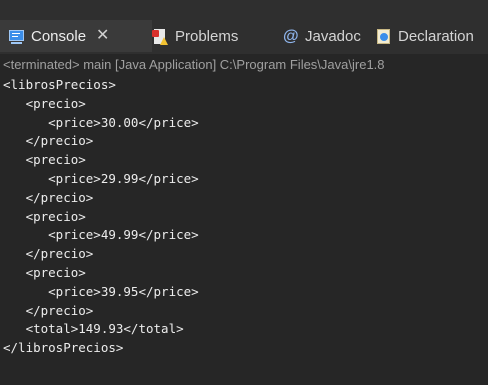 The image size is (488, 385). I want to click on console-output-line: <price>39.95</price>, so click(101, 291).